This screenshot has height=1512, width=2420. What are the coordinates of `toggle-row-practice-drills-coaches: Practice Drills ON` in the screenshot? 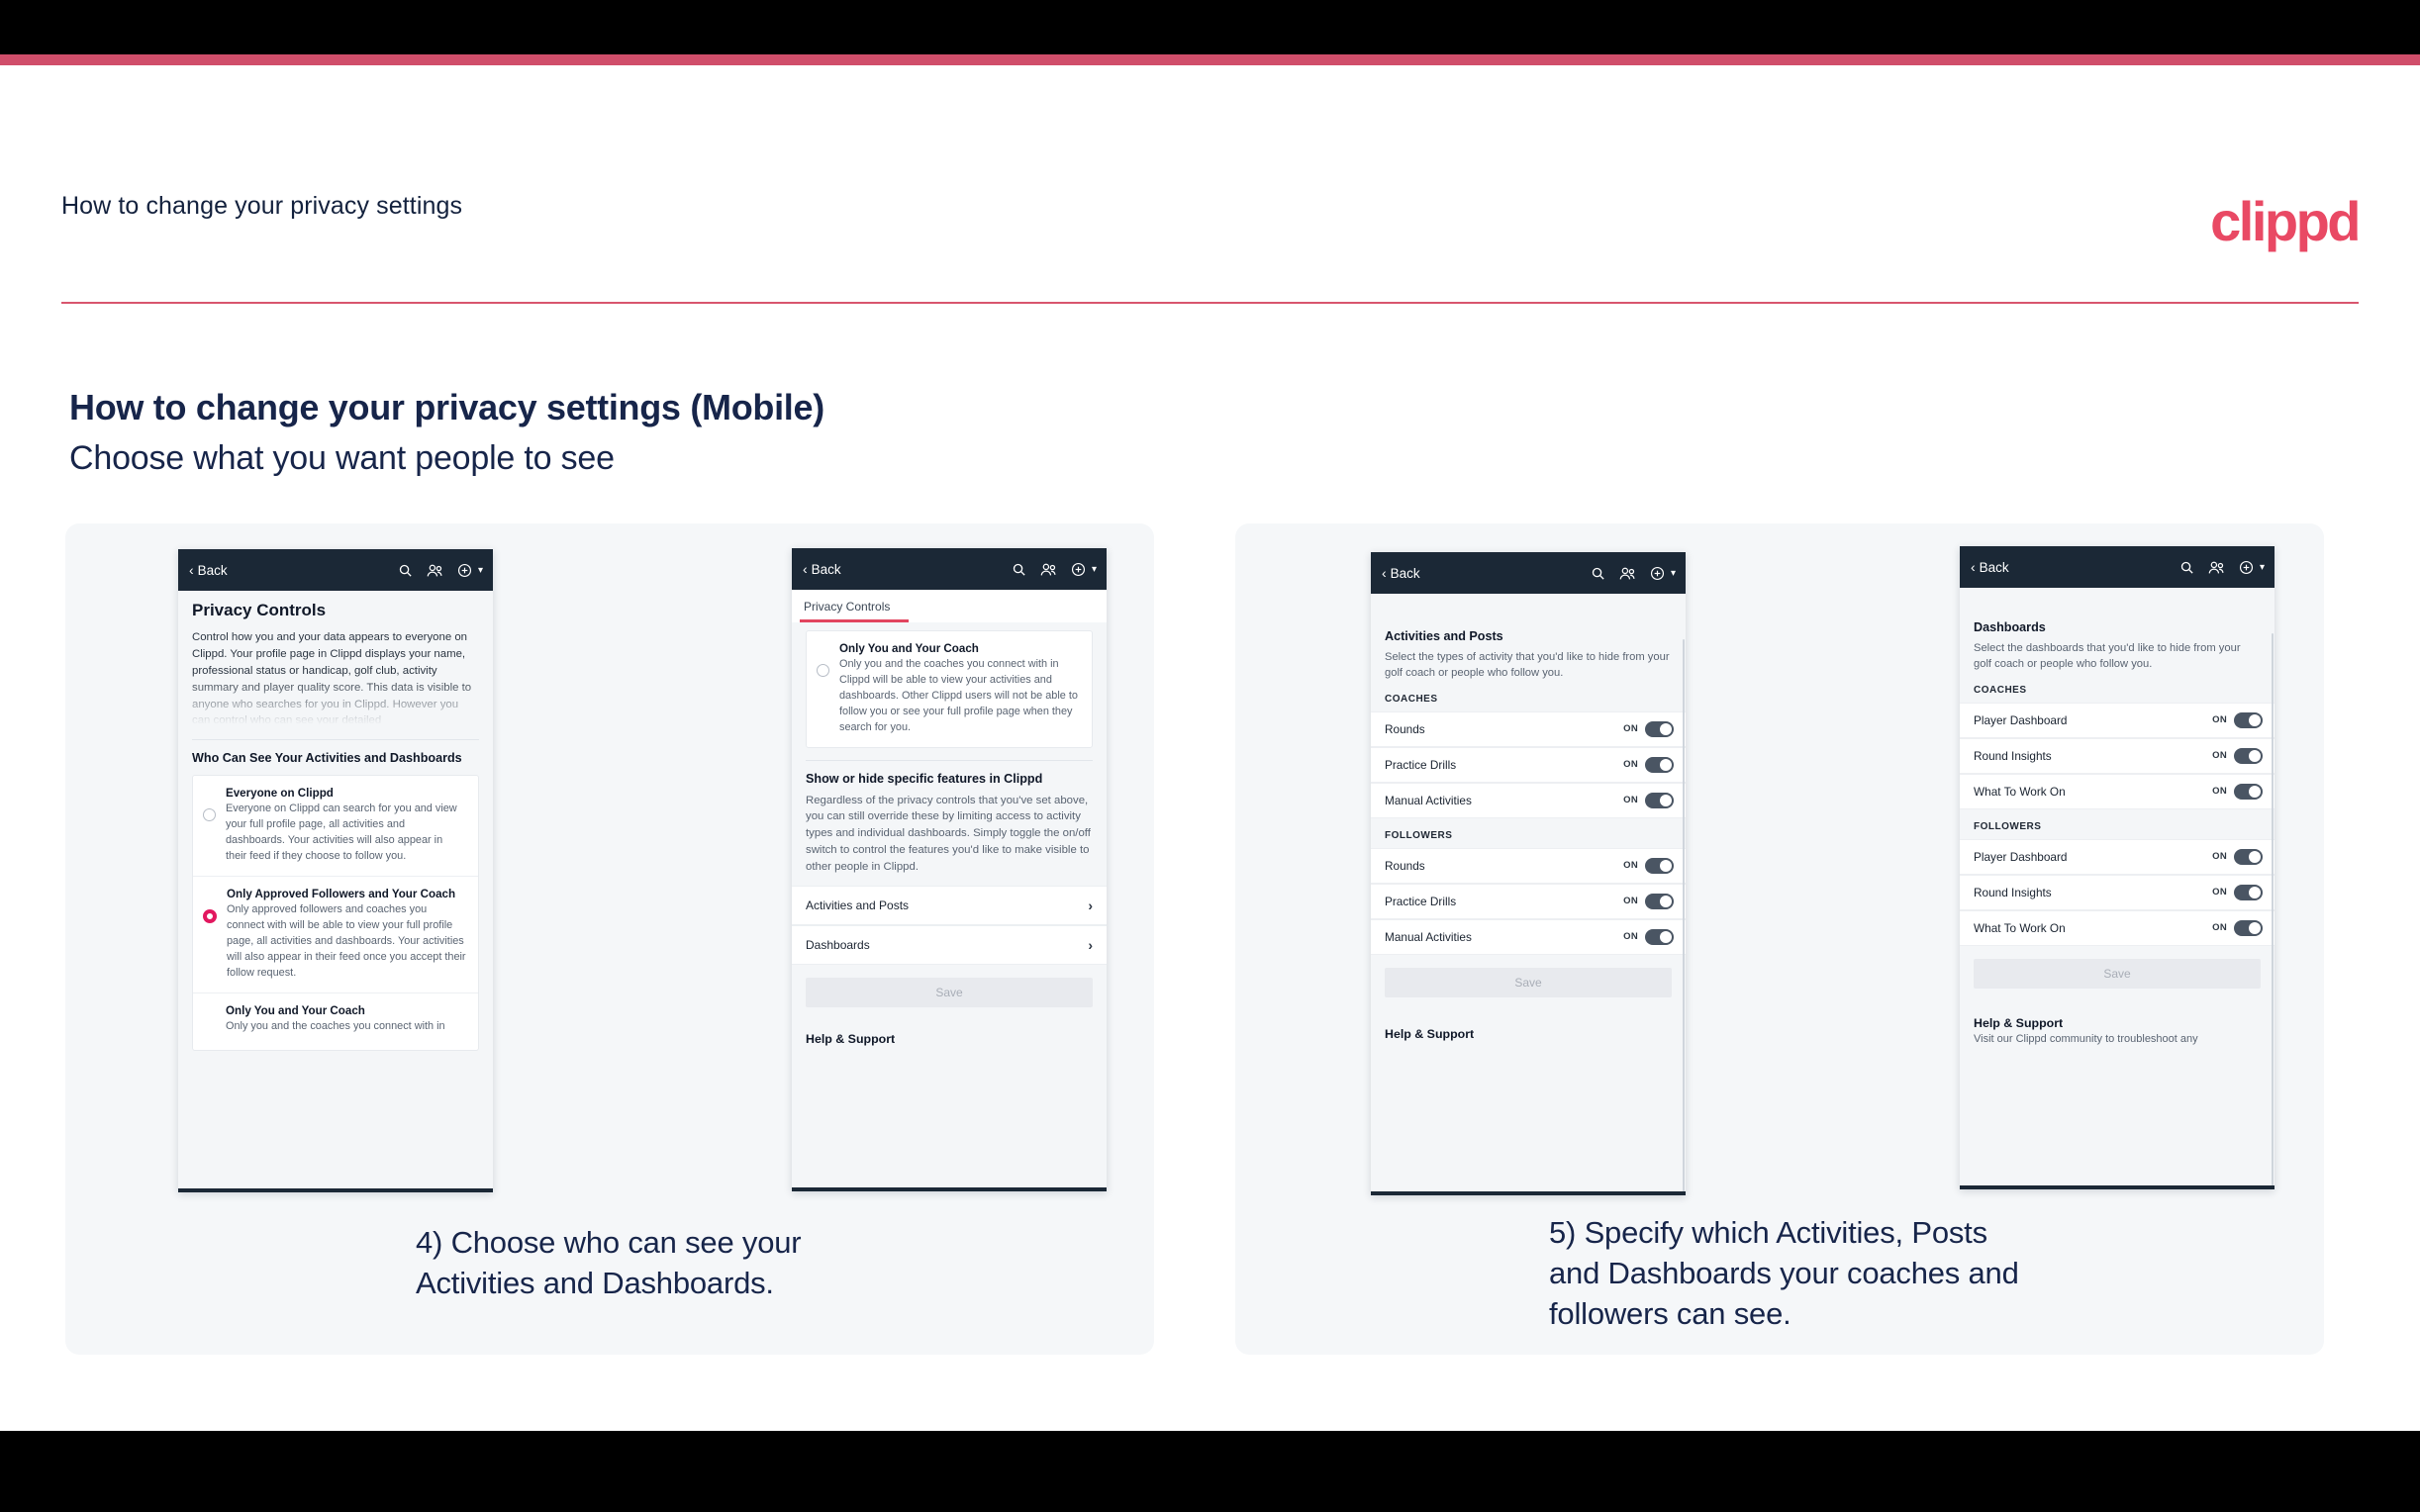 It's located at (1528, 764).